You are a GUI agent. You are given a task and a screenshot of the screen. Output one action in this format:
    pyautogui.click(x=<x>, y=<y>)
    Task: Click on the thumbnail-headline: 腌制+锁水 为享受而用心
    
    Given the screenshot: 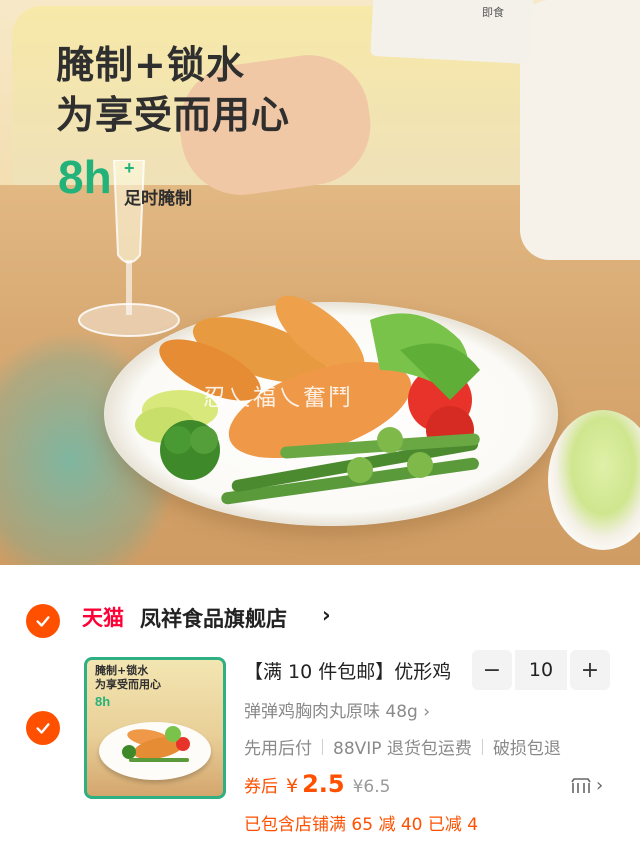 What is the action you would take?
    pyautogui.click(x=128, y=678)
    